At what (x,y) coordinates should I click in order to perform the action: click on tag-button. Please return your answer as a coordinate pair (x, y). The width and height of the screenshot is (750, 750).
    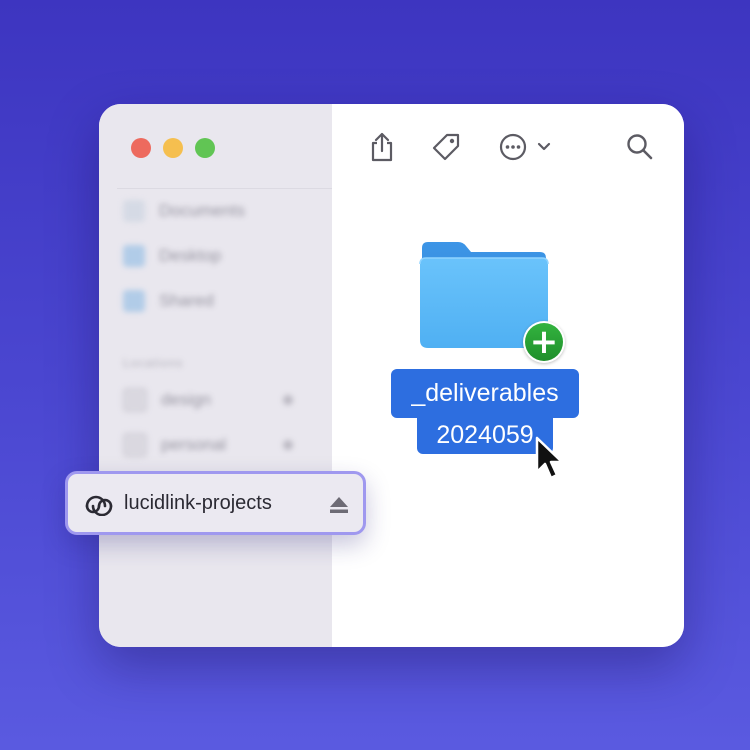
    Looking at the image, I should click on (446, 148).